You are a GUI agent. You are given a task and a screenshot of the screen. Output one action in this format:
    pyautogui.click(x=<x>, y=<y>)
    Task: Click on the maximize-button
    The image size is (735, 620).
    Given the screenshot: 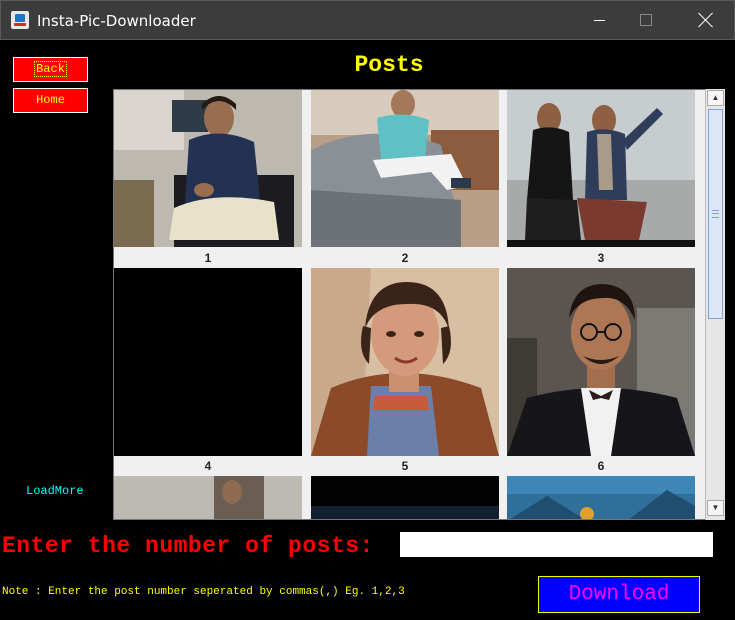 What is the action you would take?
    pyautogui.click(x=646, y=20)
    